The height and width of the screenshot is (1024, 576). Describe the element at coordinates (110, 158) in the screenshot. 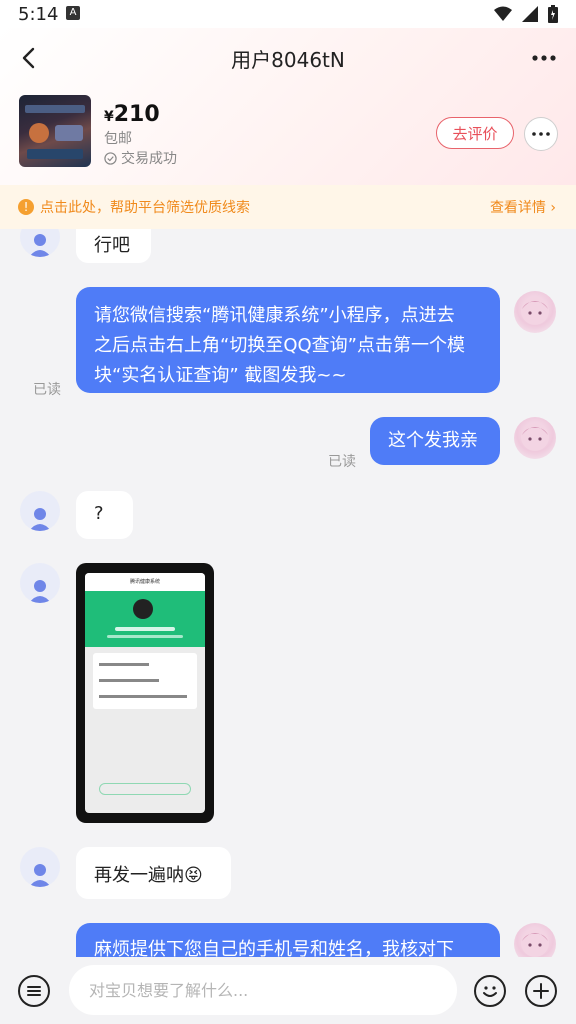

I see `check-circle-icon` at that location.